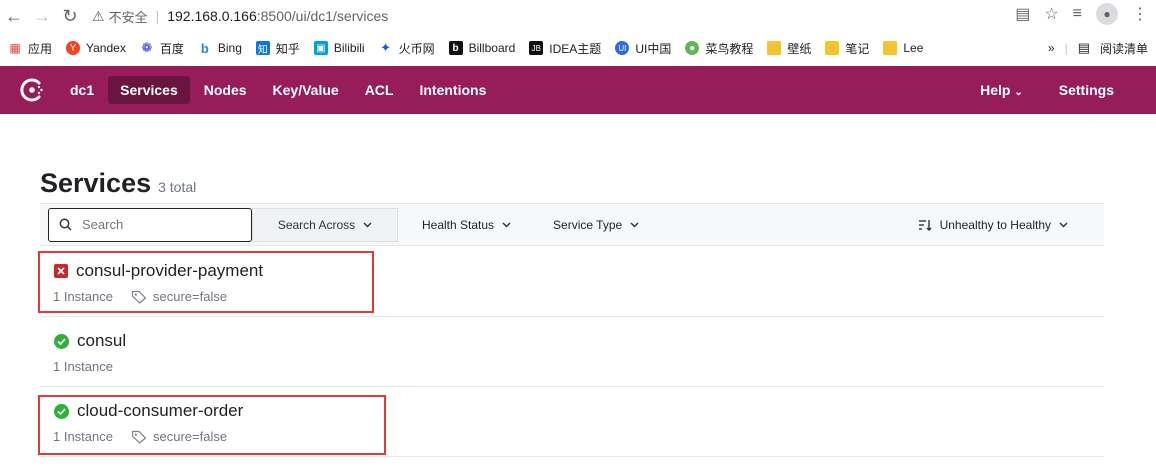 The height and width of the screenshot is (473, 1156). What do you see at coordinates (1022, 14) in the screenshot?
I see `translate-icon: ▤` at bounding box center [1022, 14].